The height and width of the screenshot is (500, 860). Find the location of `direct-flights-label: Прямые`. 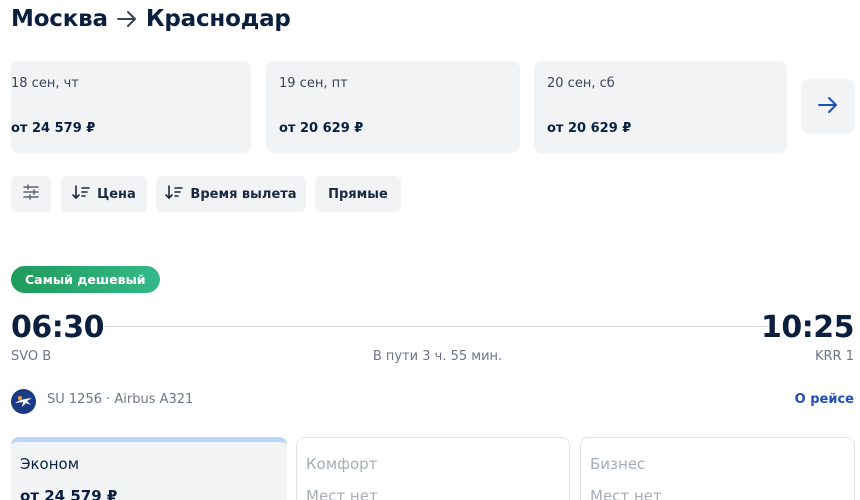

direct-flights-label: Прямые is located at coordinates (358, 194).